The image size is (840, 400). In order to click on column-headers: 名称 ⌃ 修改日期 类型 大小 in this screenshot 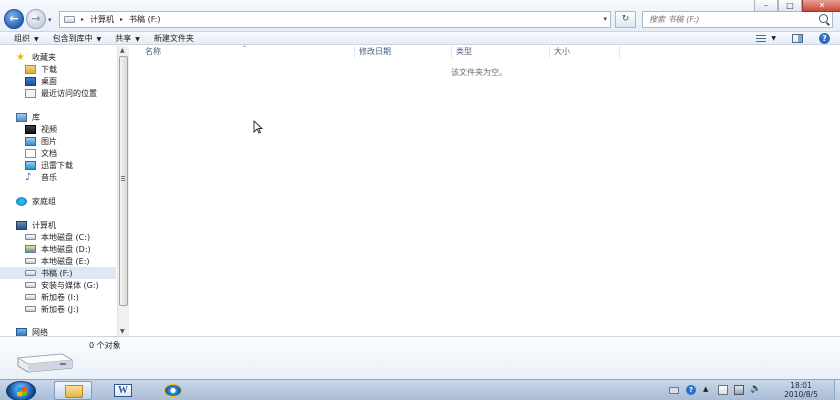, I will do `click(485, 51)`.